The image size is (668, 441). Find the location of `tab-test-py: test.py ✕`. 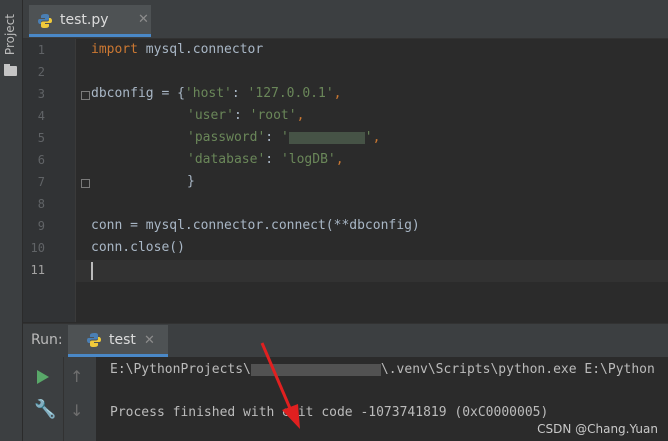

tab-test-py: test.py ✕ is located at coordinates (90, 21).